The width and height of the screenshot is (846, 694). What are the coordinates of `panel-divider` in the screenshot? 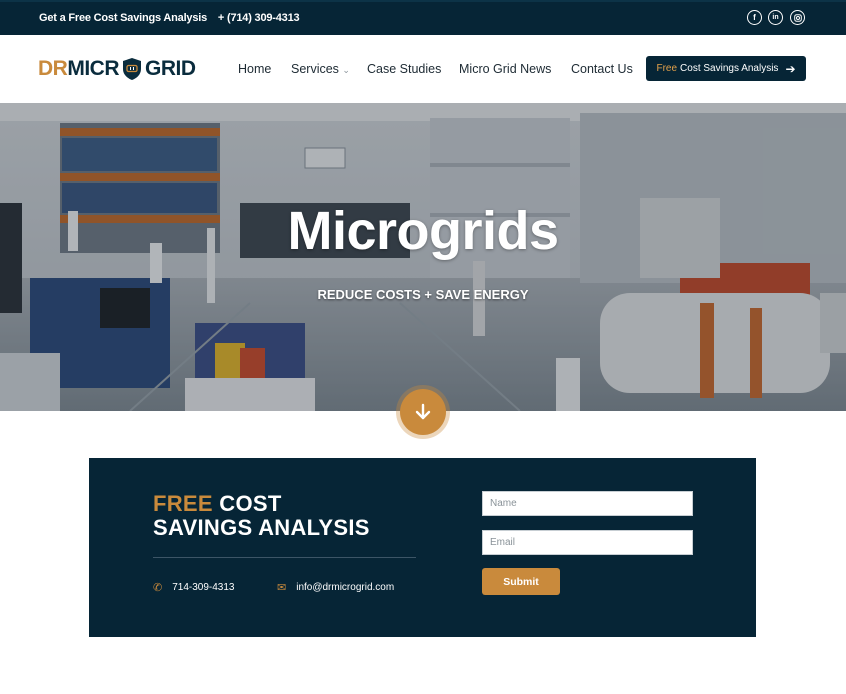 It's located at (284, 557).